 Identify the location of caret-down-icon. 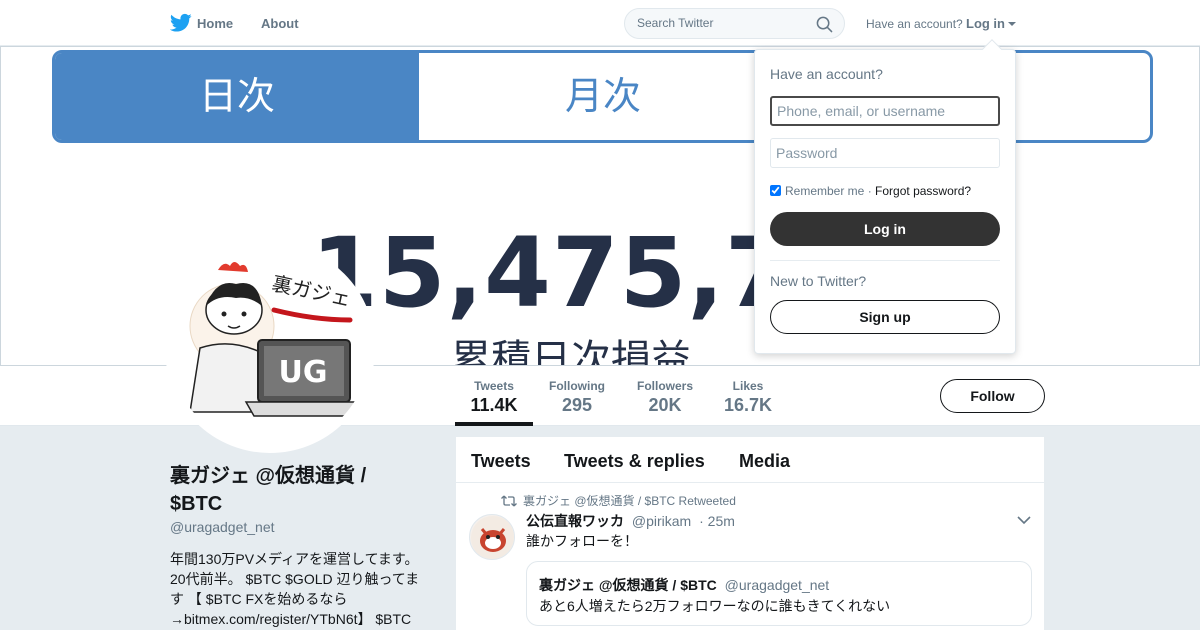
(1012, 24).